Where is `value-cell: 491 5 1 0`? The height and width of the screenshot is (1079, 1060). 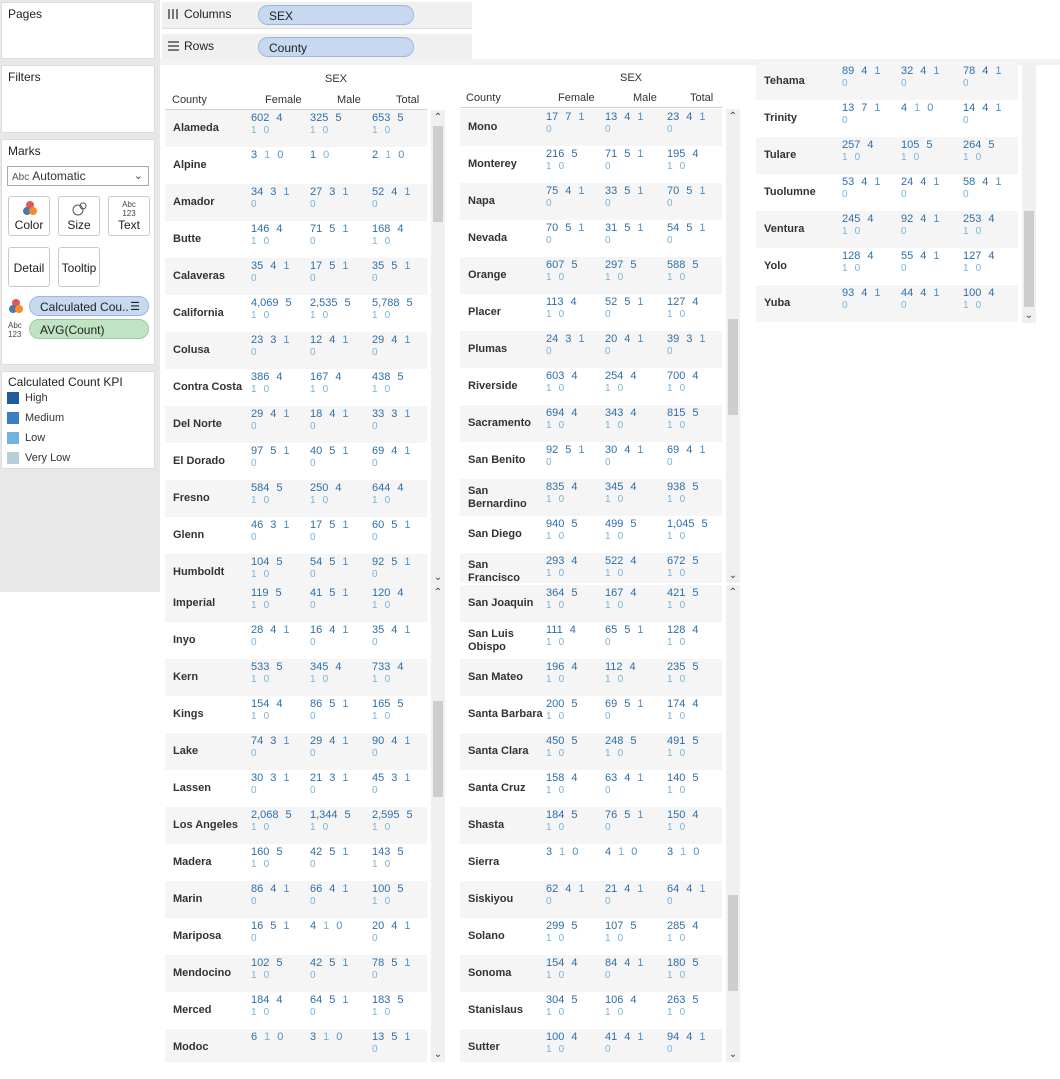 value-cell: 491 5 1 0 is located at coordinates (694, 751).